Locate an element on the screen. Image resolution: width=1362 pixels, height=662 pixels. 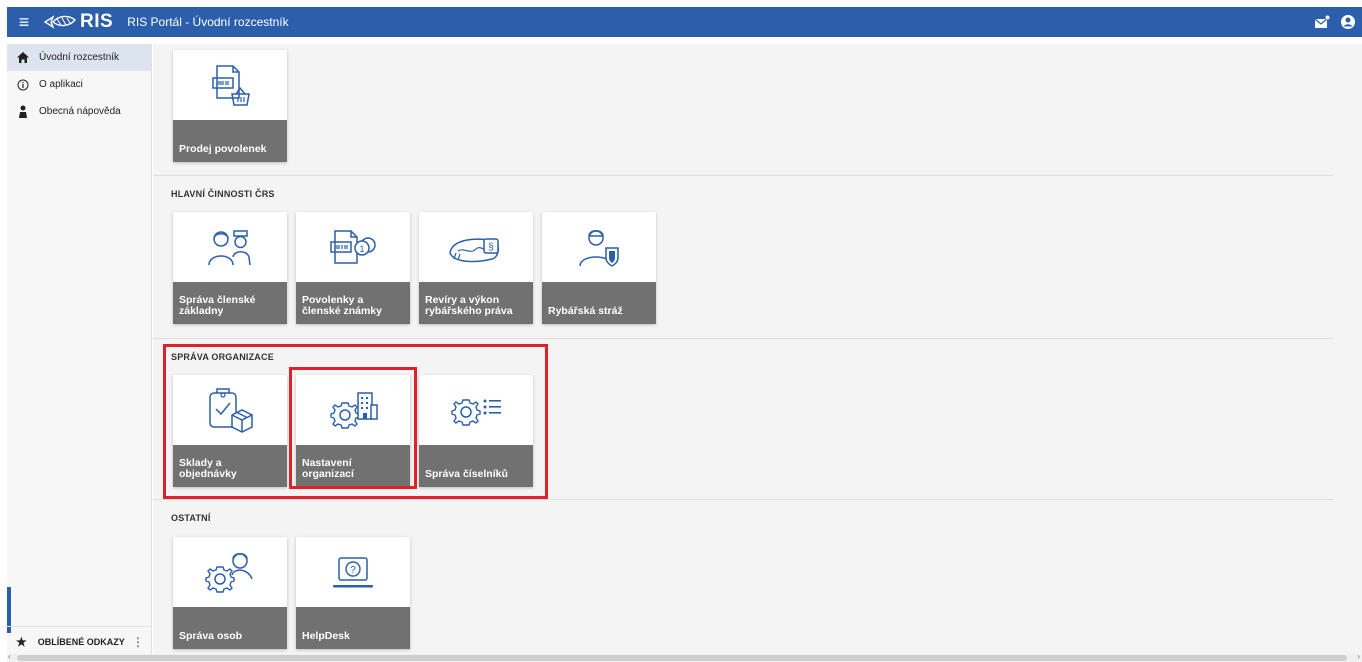
sidebar-item-home: Úvodní rozcestník is located at coordinates (79, 57).